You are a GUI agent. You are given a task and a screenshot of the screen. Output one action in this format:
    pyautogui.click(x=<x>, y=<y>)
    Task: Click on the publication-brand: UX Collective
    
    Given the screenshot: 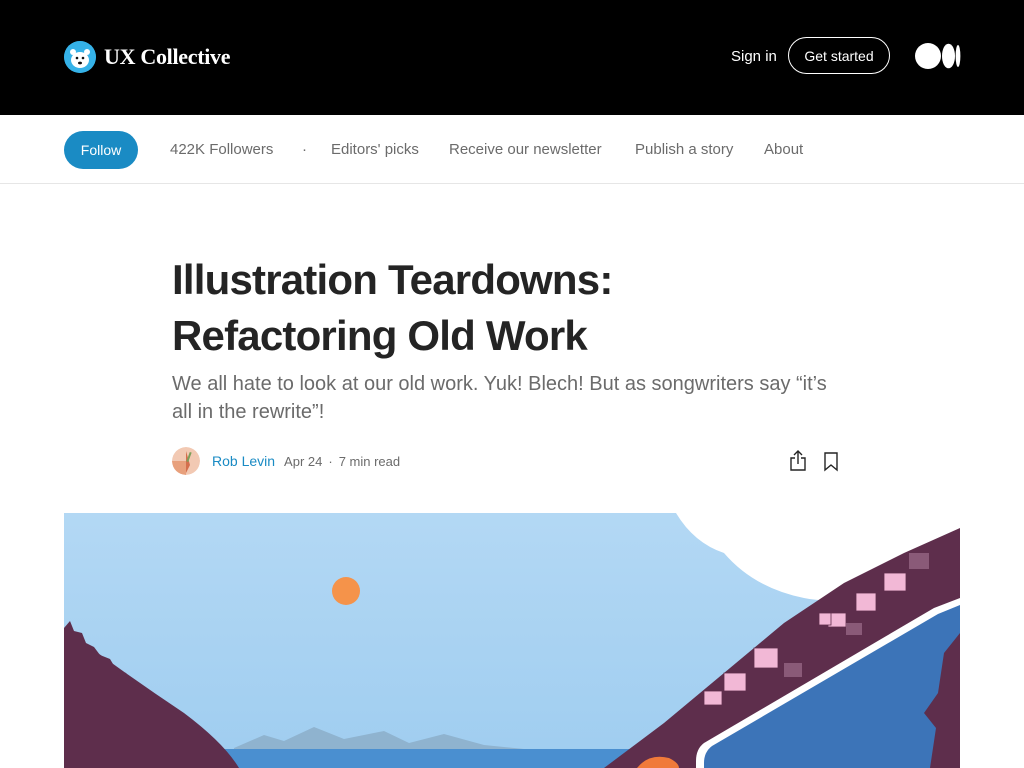 What is the action you would take?
    pyautogui.click(x=147, y=57)
    